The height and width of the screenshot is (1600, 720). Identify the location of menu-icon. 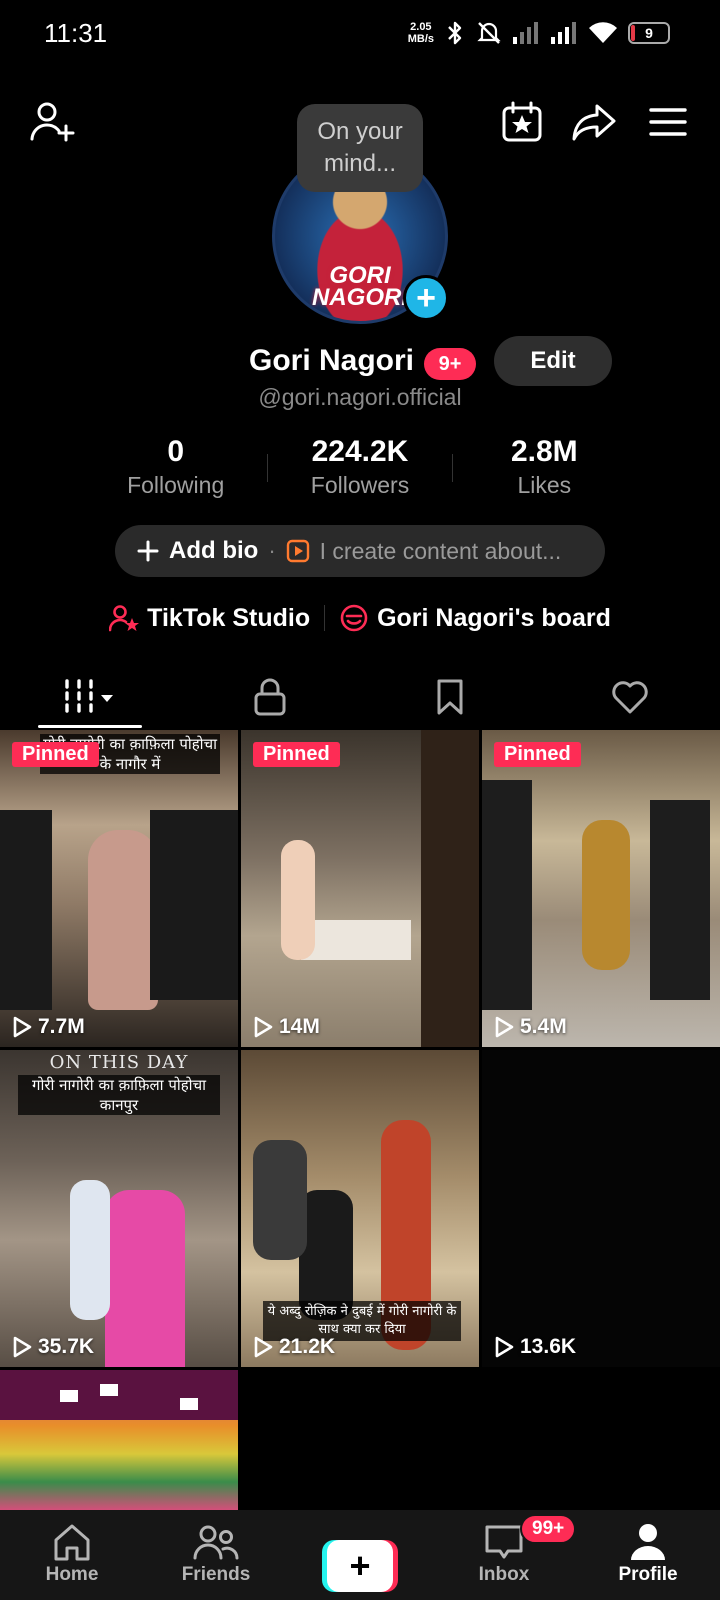
(668, 122).